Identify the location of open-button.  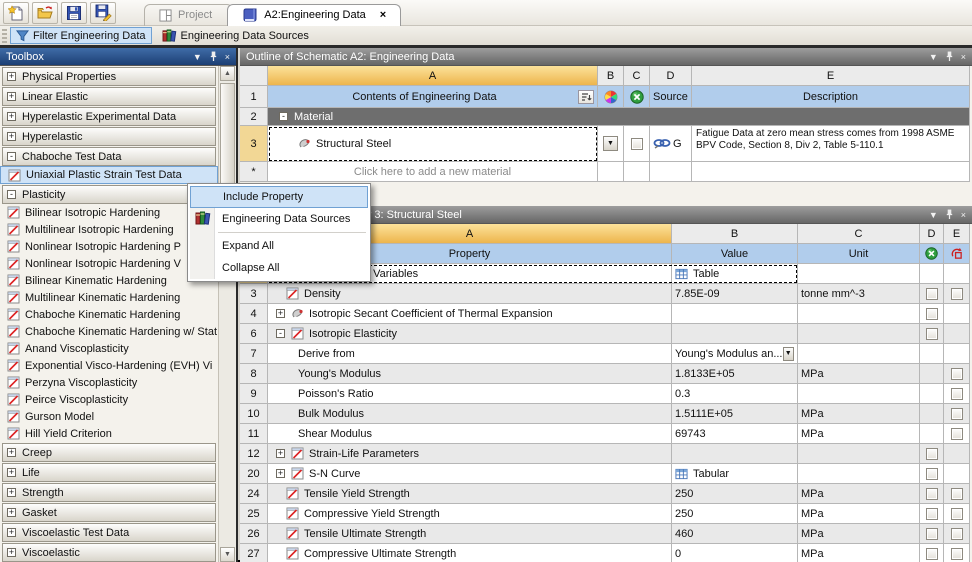
(45, 12).